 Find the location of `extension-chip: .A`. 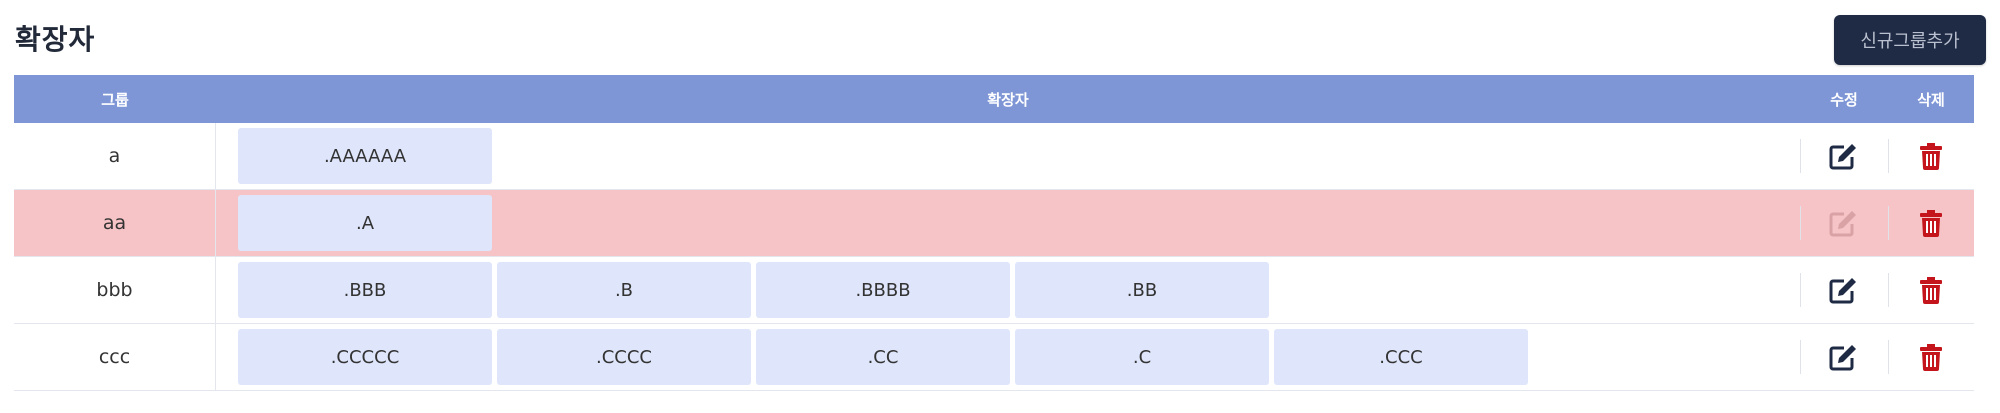

extension-chip: .A is located at coordinates (365, 223).